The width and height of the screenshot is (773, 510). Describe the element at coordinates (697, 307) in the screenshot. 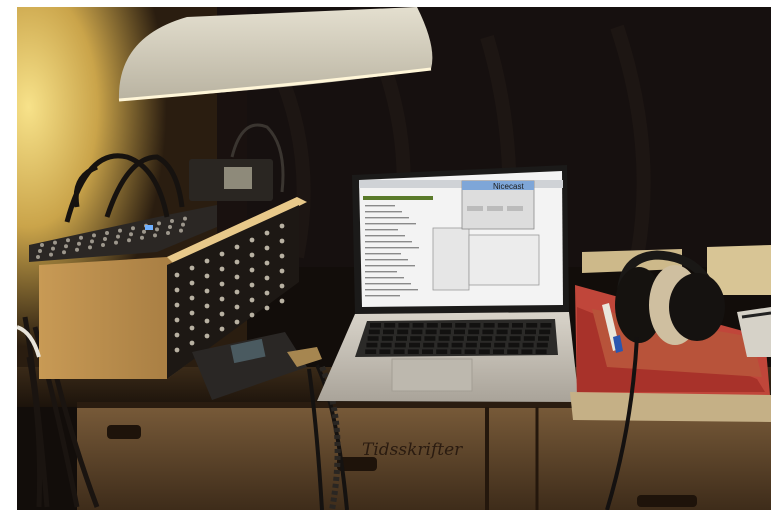

I see `headphone-cup-right` at that location.